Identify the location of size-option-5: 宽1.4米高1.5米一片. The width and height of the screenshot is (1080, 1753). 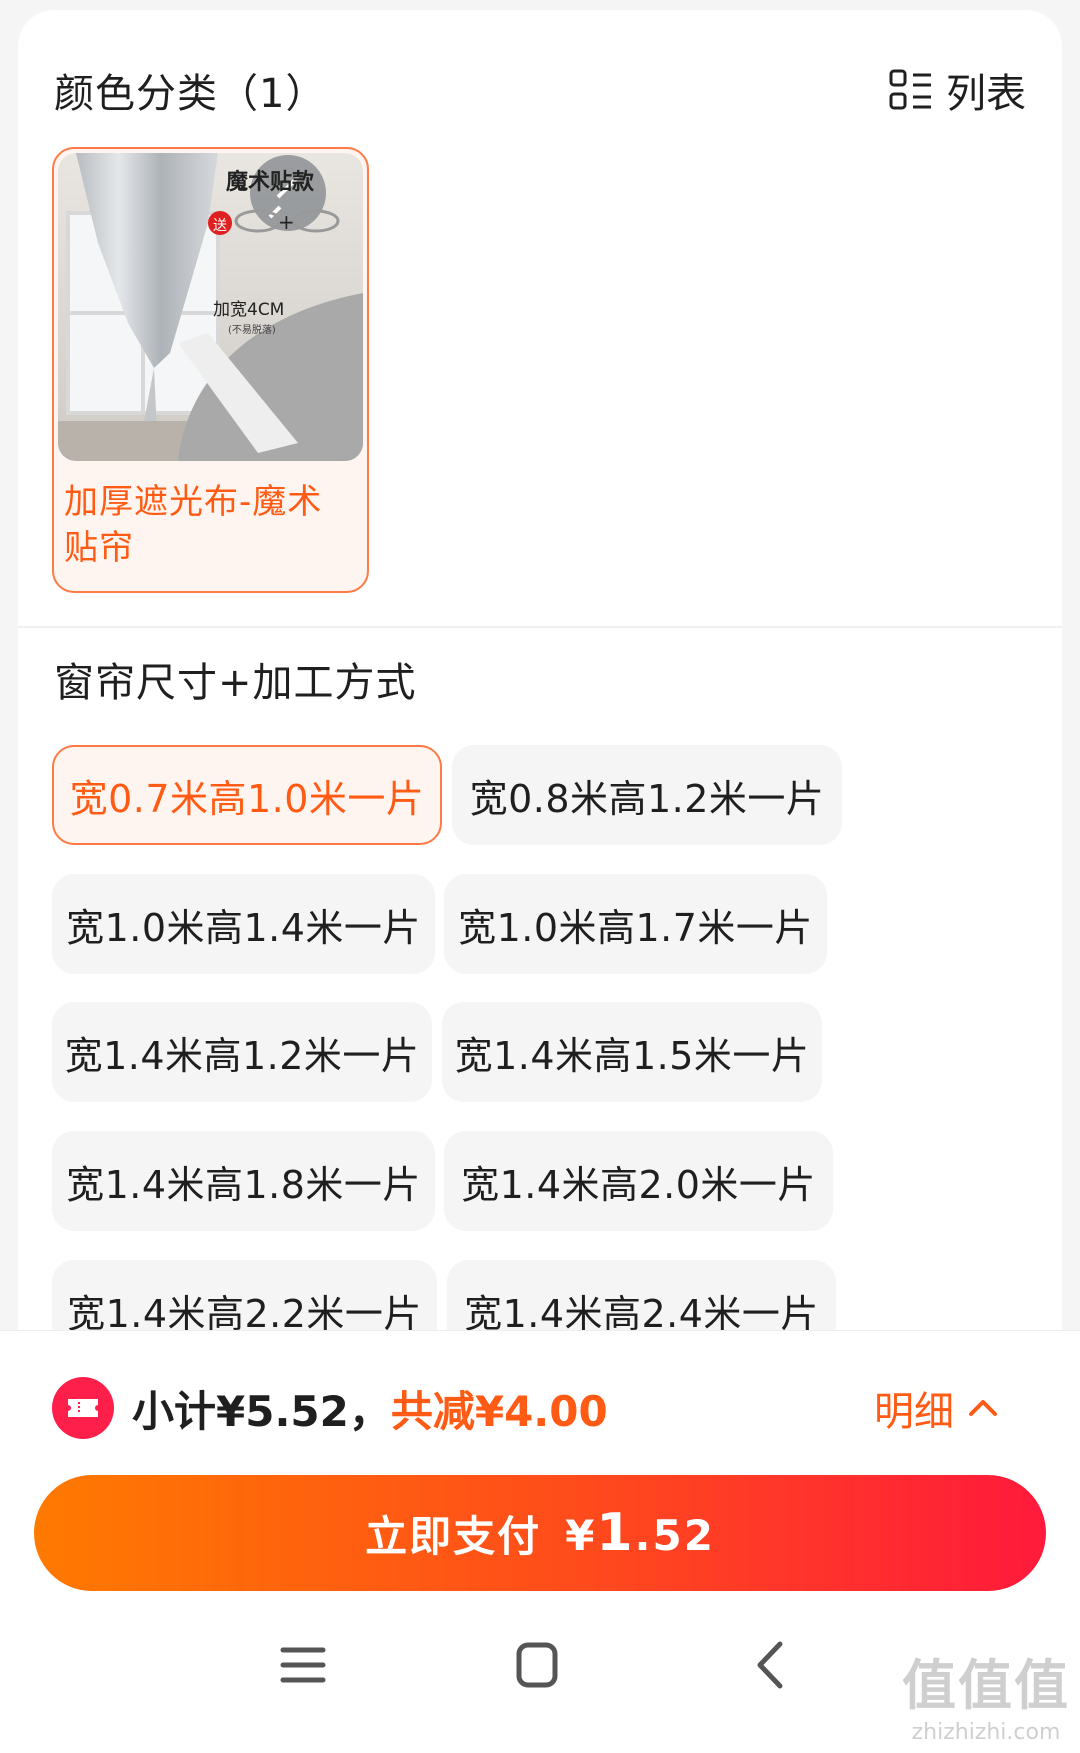
(632, 1052).